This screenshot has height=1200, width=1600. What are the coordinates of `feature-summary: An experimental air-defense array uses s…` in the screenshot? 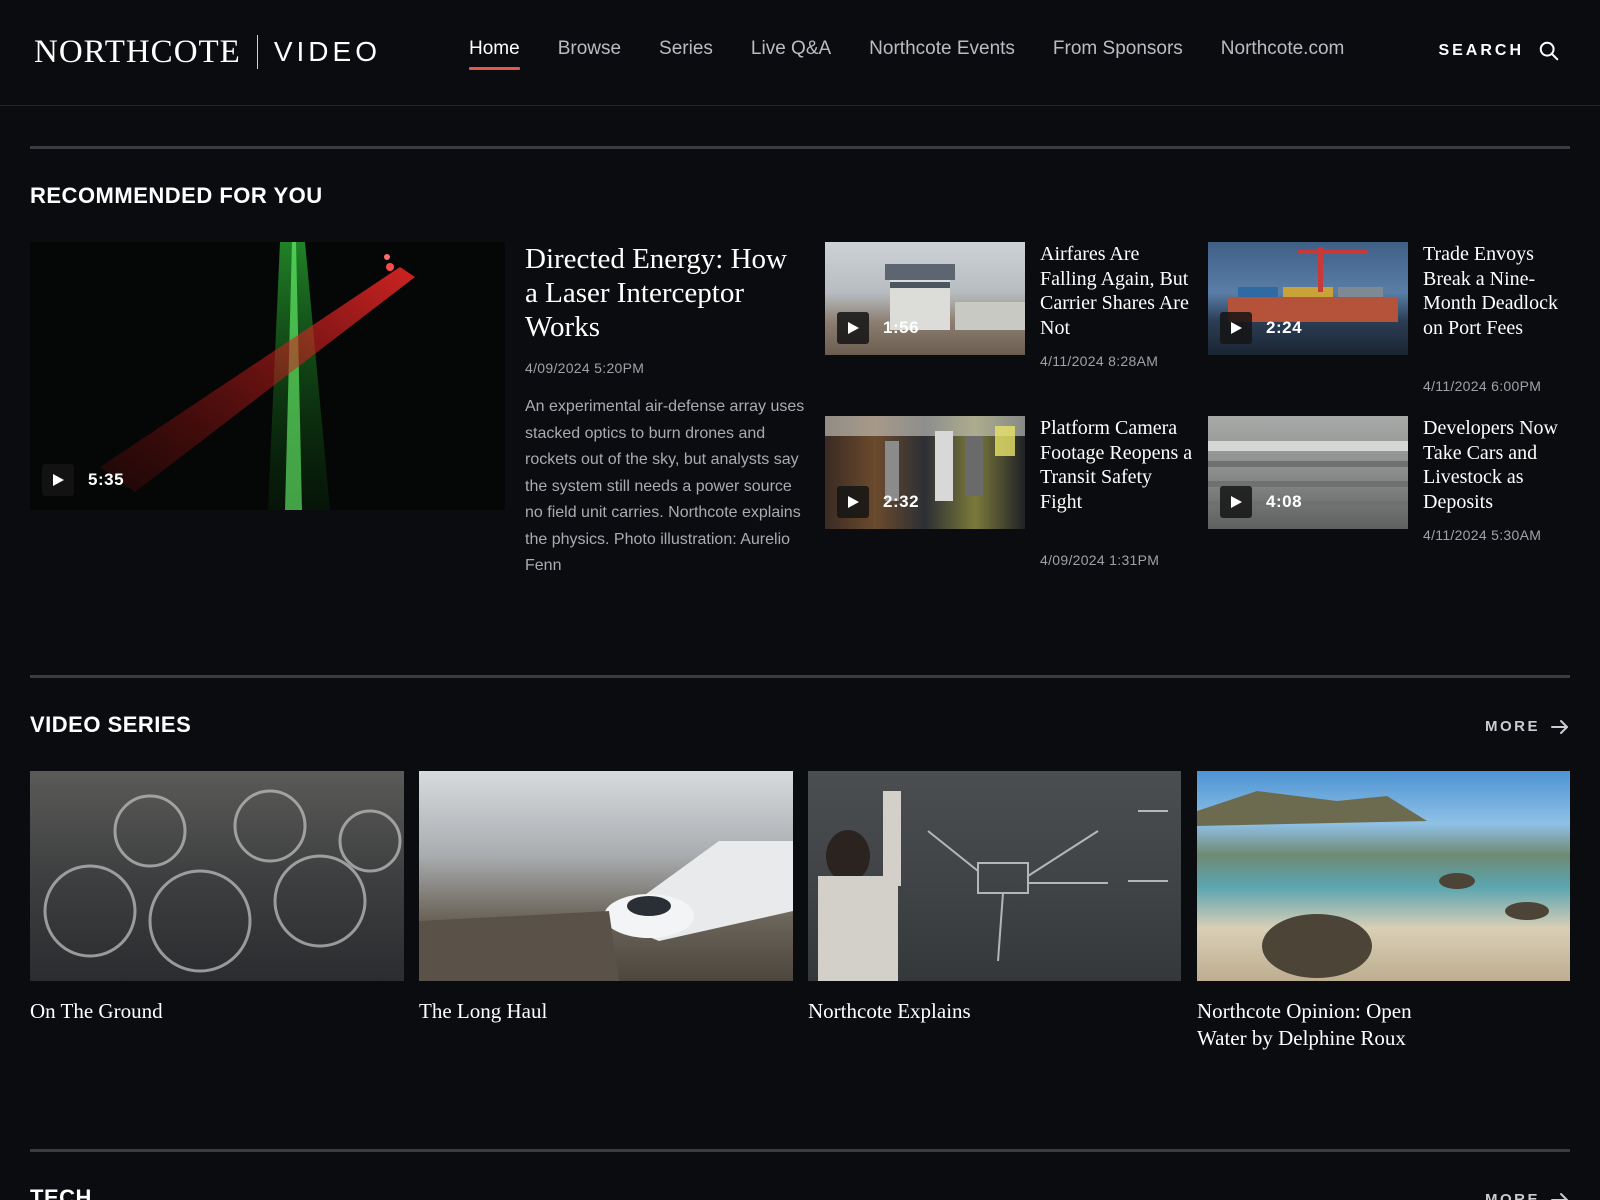 It's located at (665, 486).